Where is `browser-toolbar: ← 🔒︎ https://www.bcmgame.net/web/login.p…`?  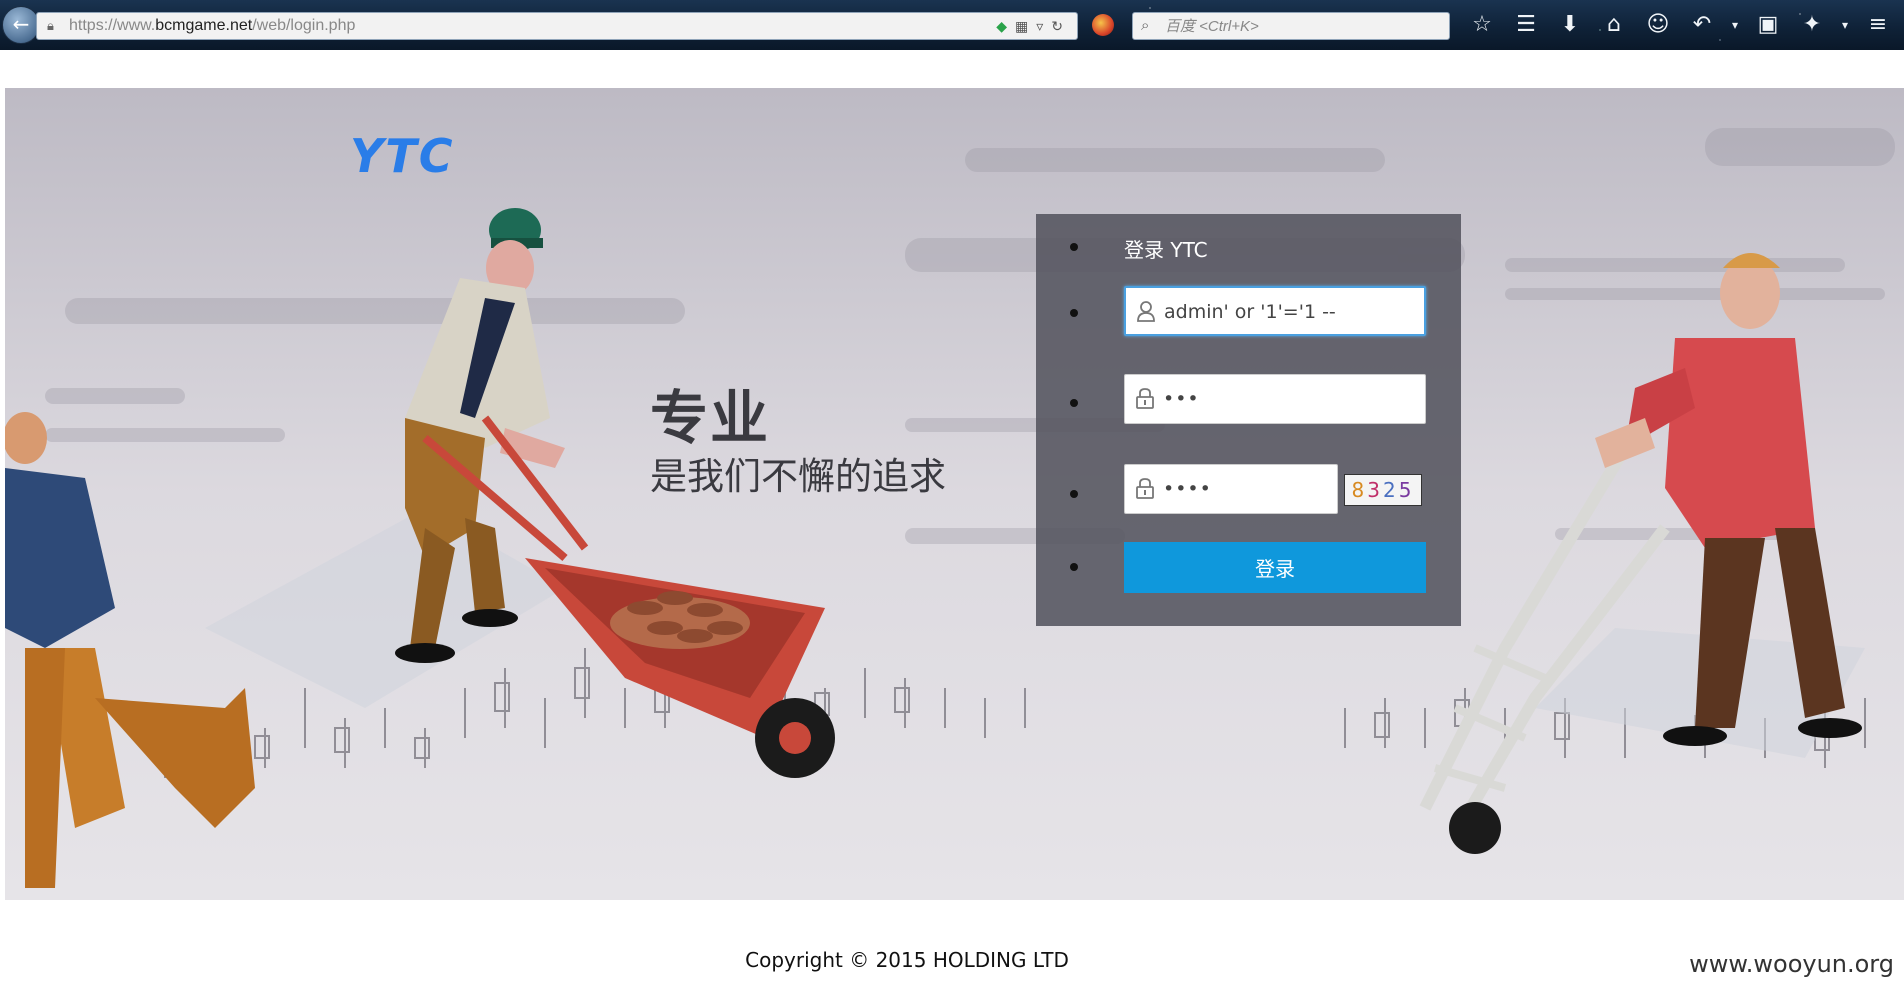
browser-toolbar: ← 🔒︎ https://www.bcmgame.net/web/login.p… is located at coordinates (952, 25).